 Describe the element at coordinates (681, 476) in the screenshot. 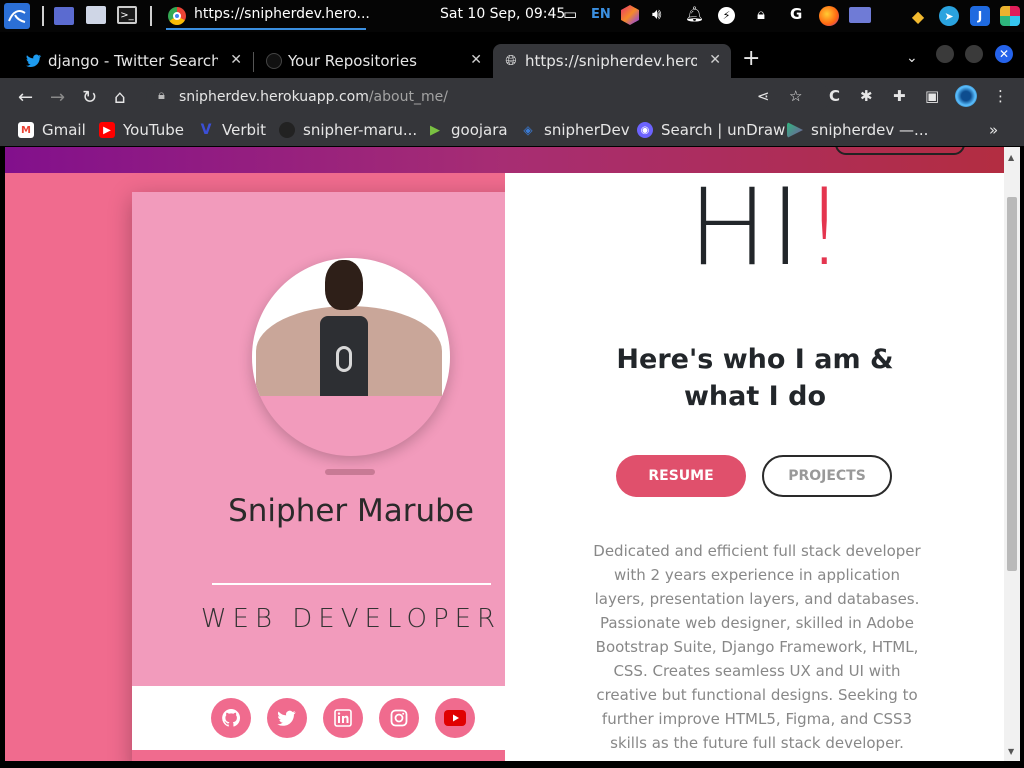

I see `resume-button: RESUME` at that location.